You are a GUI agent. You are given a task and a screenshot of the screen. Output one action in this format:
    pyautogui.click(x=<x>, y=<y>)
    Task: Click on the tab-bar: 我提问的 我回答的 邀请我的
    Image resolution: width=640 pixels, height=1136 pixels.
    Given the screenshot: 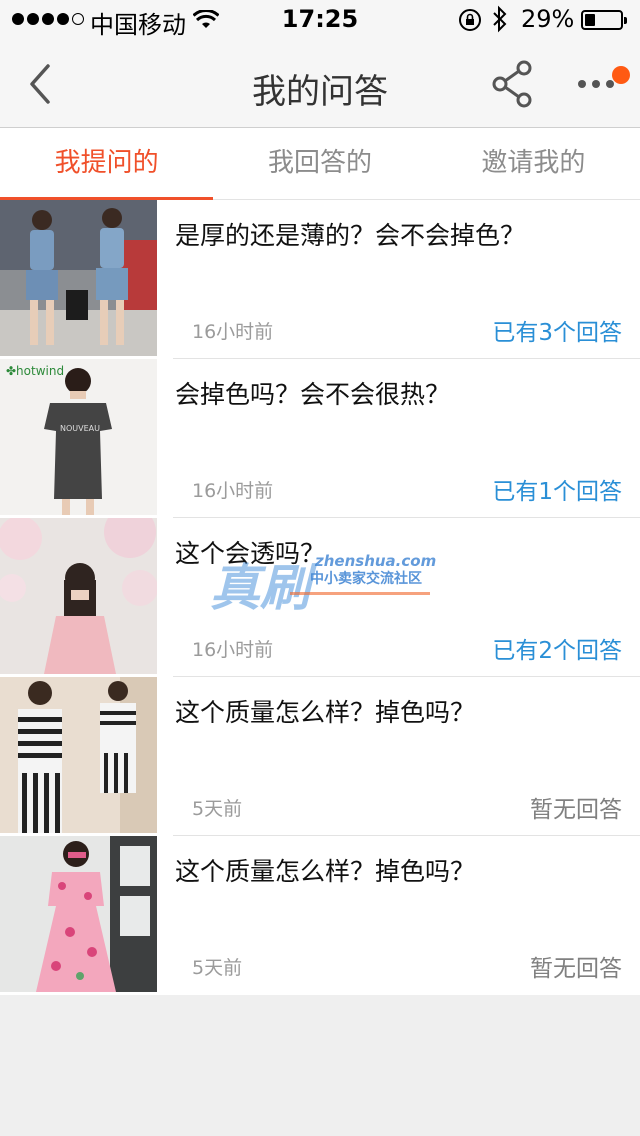 What is the action you would take?
    pyautogui.click(x=320, y=164)
    